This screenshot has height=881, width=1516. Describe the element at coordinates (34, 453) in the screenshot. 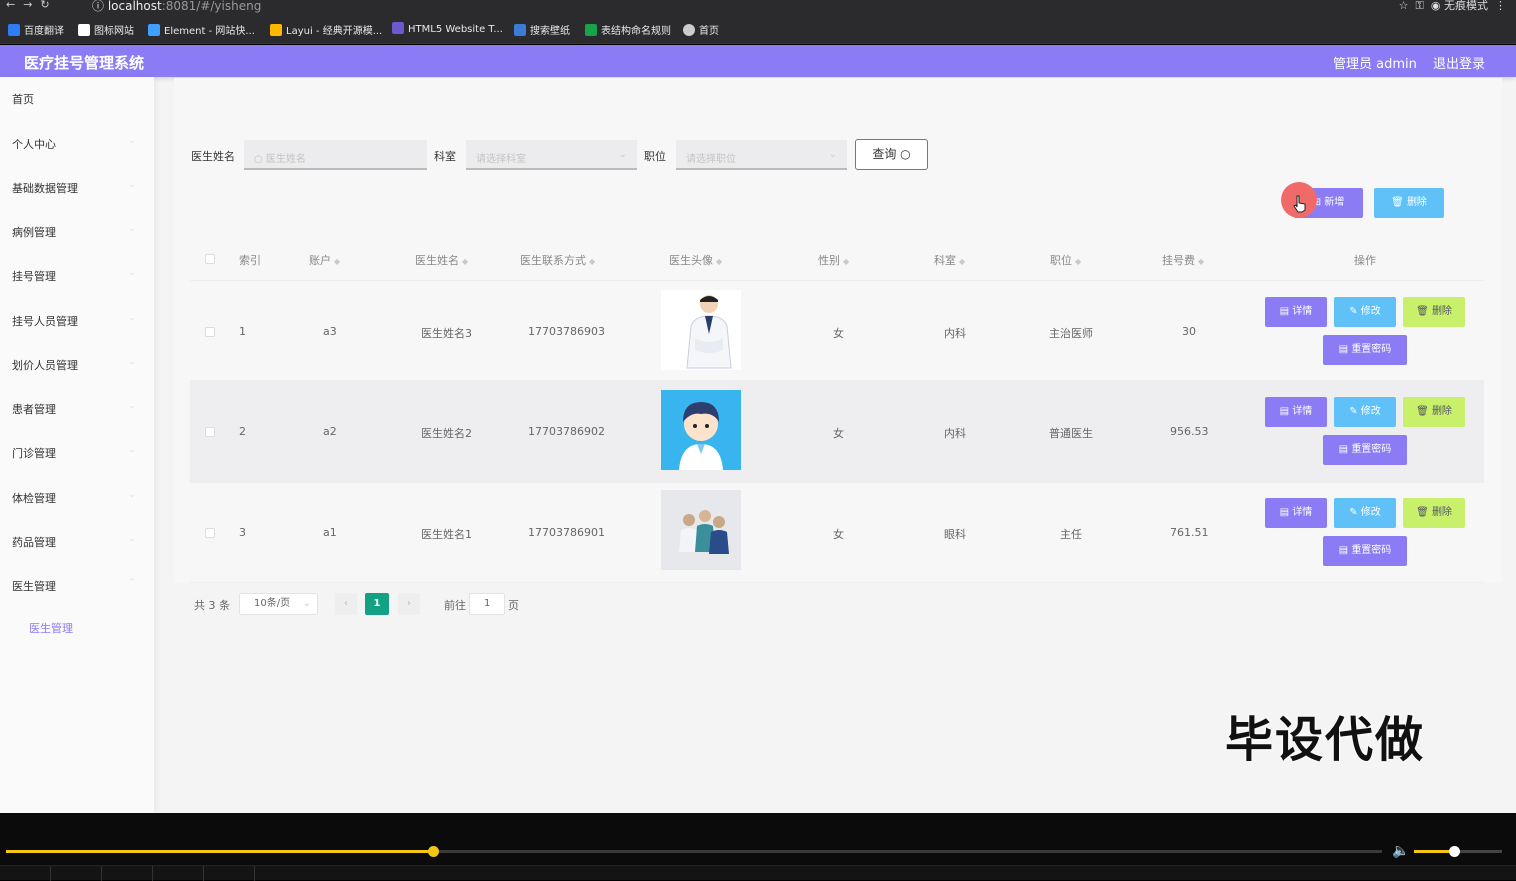

I see `sidebar-item-outpatient: 门诊管理` at that location.